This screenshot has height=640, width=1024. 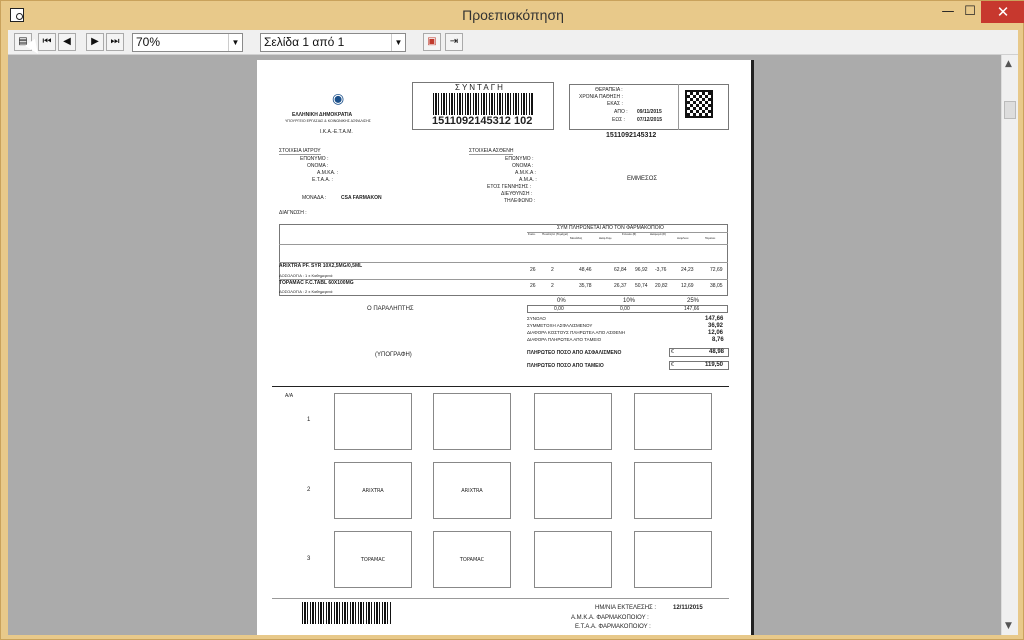 What do you see at coordinates (47, 41) in the screenshot?
I see `first-page-icon: ⏮` at bounding box center [47, 41].